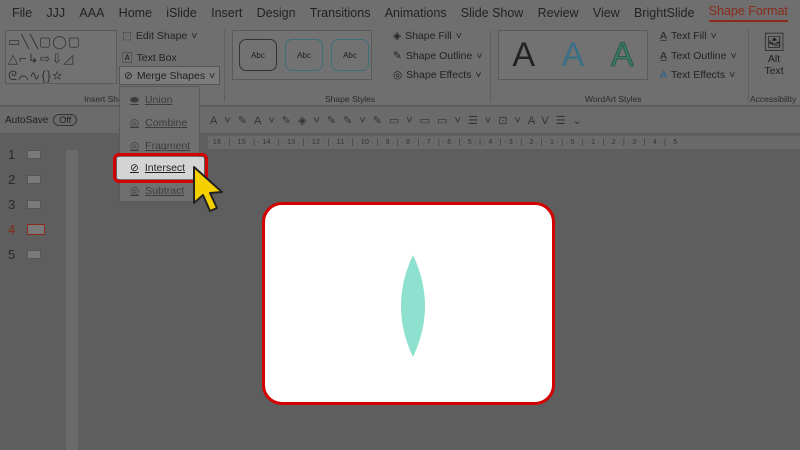 This screenshot has height=450, width=800. Describe the element at coordinates (25, 204) in the screenshot. I see `slide-thumbnail: 3` at that location.